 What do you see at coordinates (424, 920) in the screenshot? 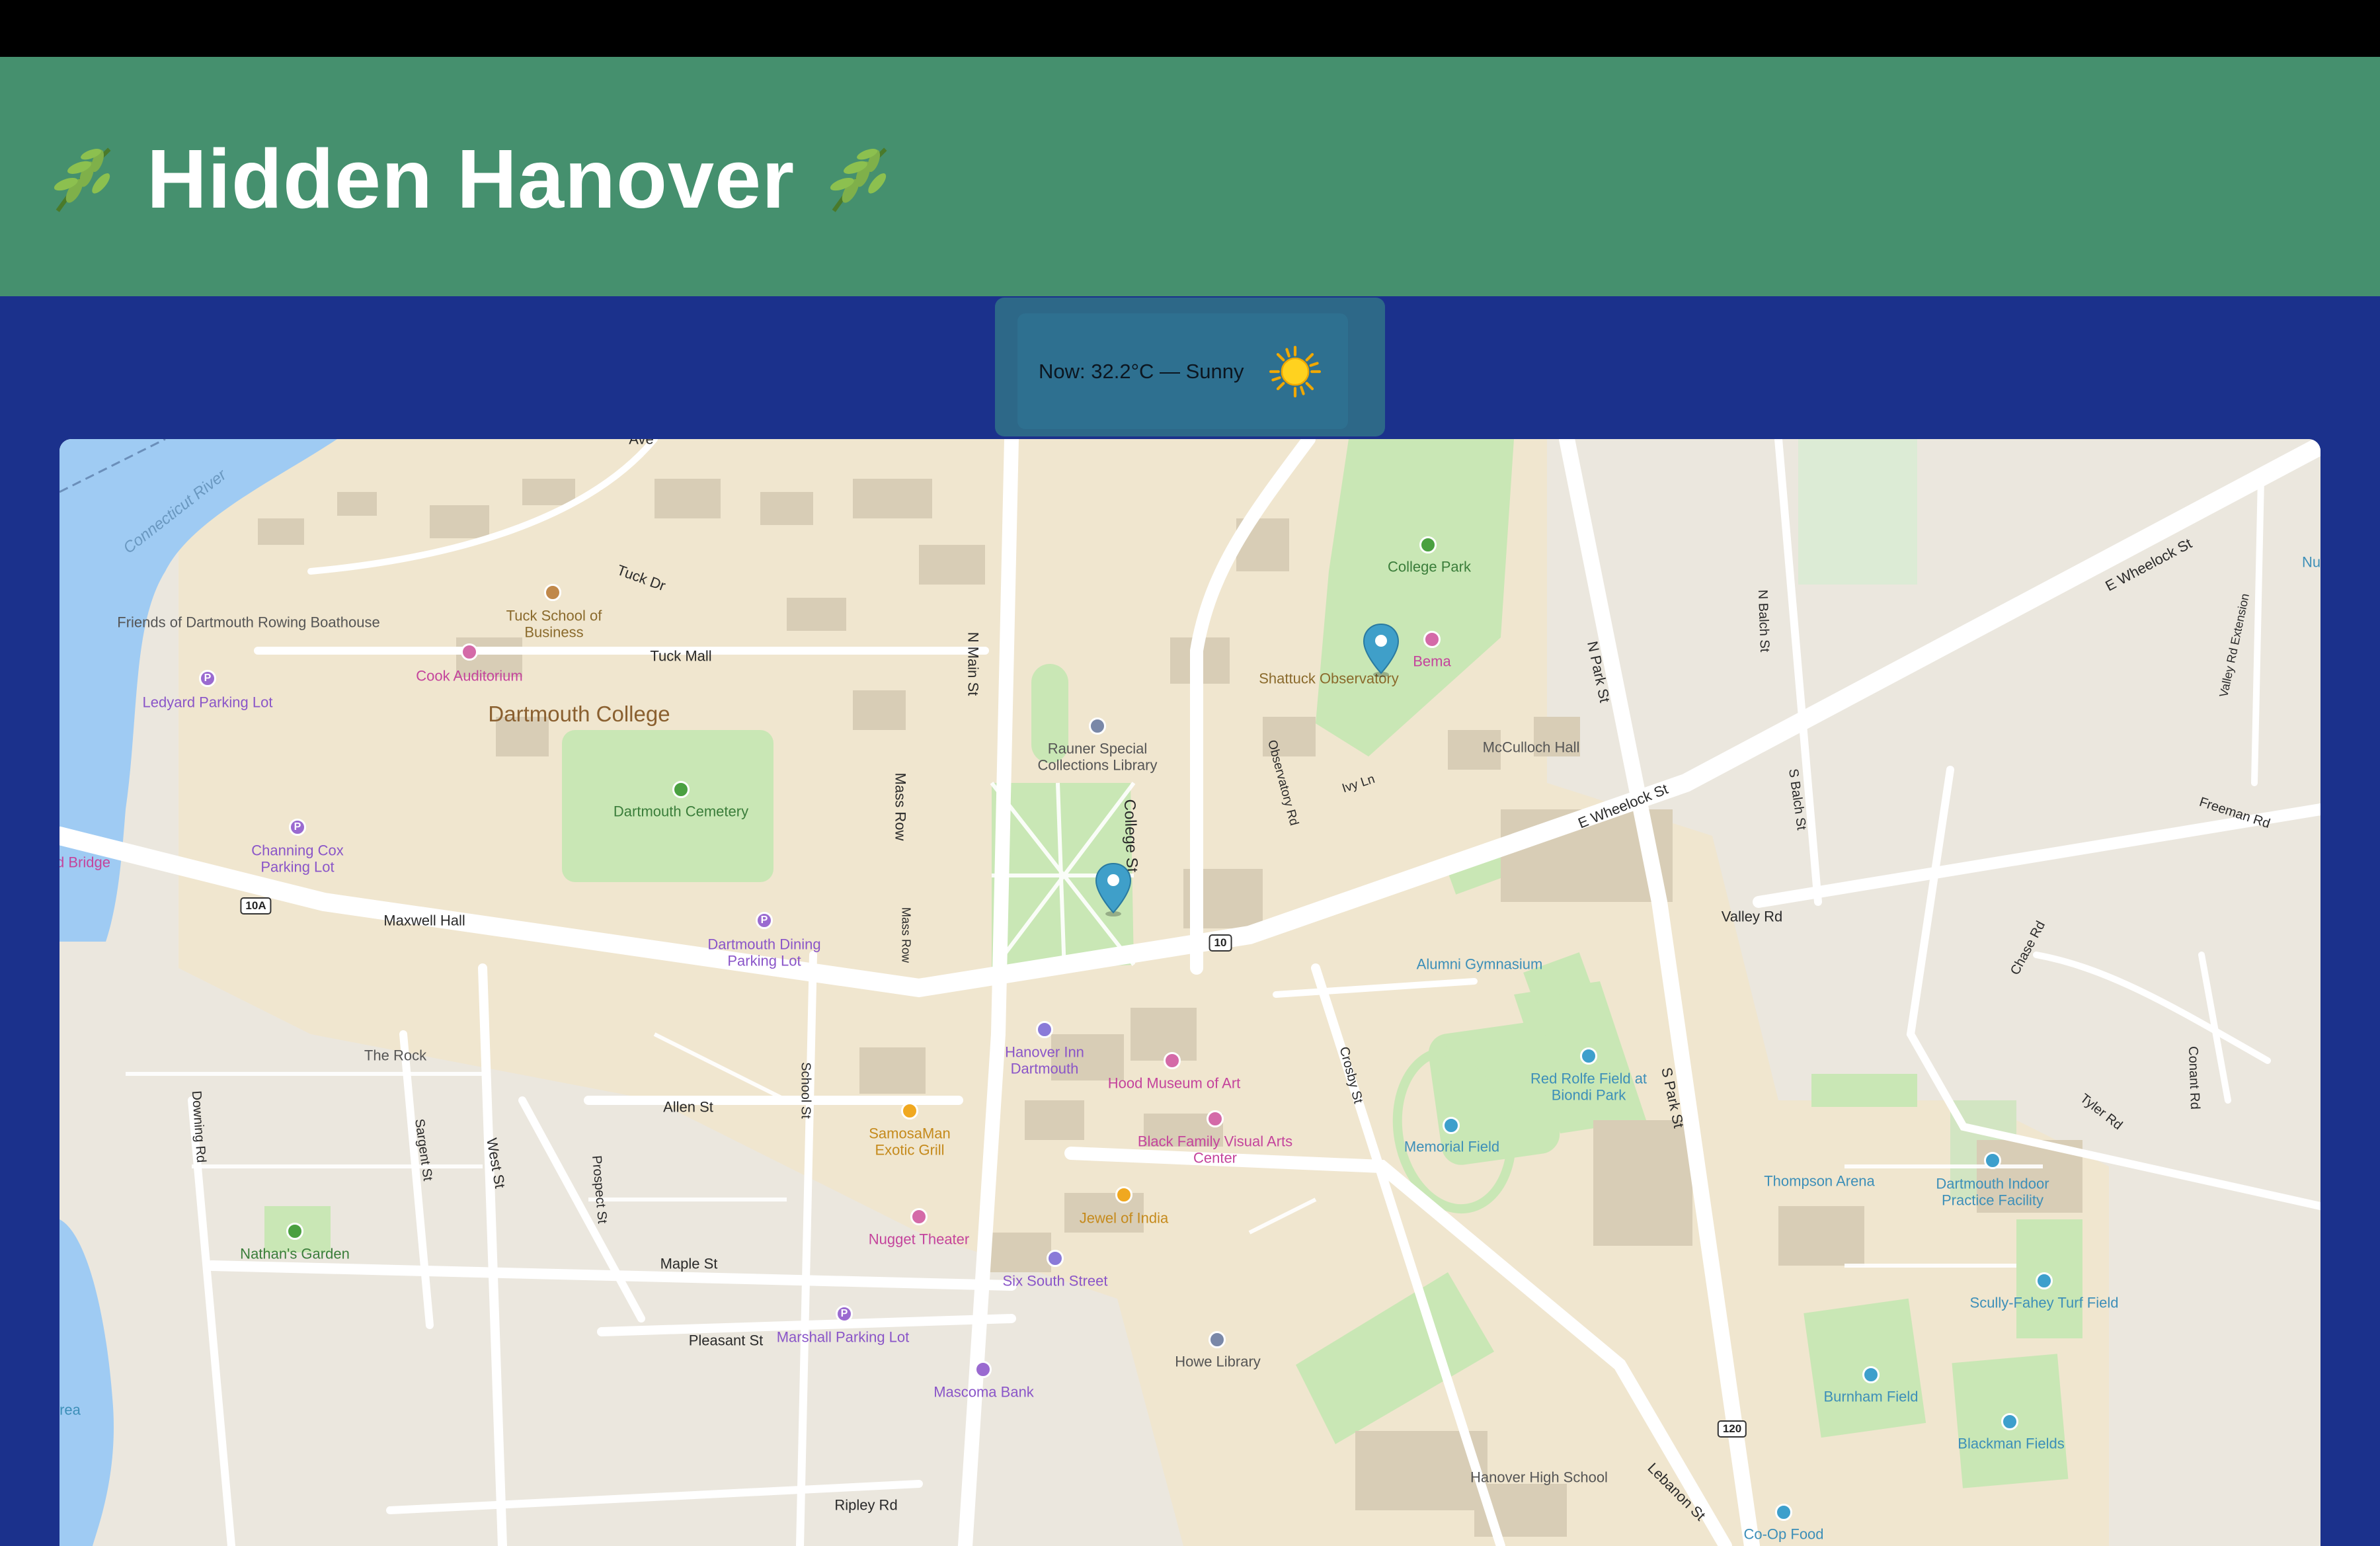
I see `street-label: Maxwell Hall` at bounding box center [424, 920].